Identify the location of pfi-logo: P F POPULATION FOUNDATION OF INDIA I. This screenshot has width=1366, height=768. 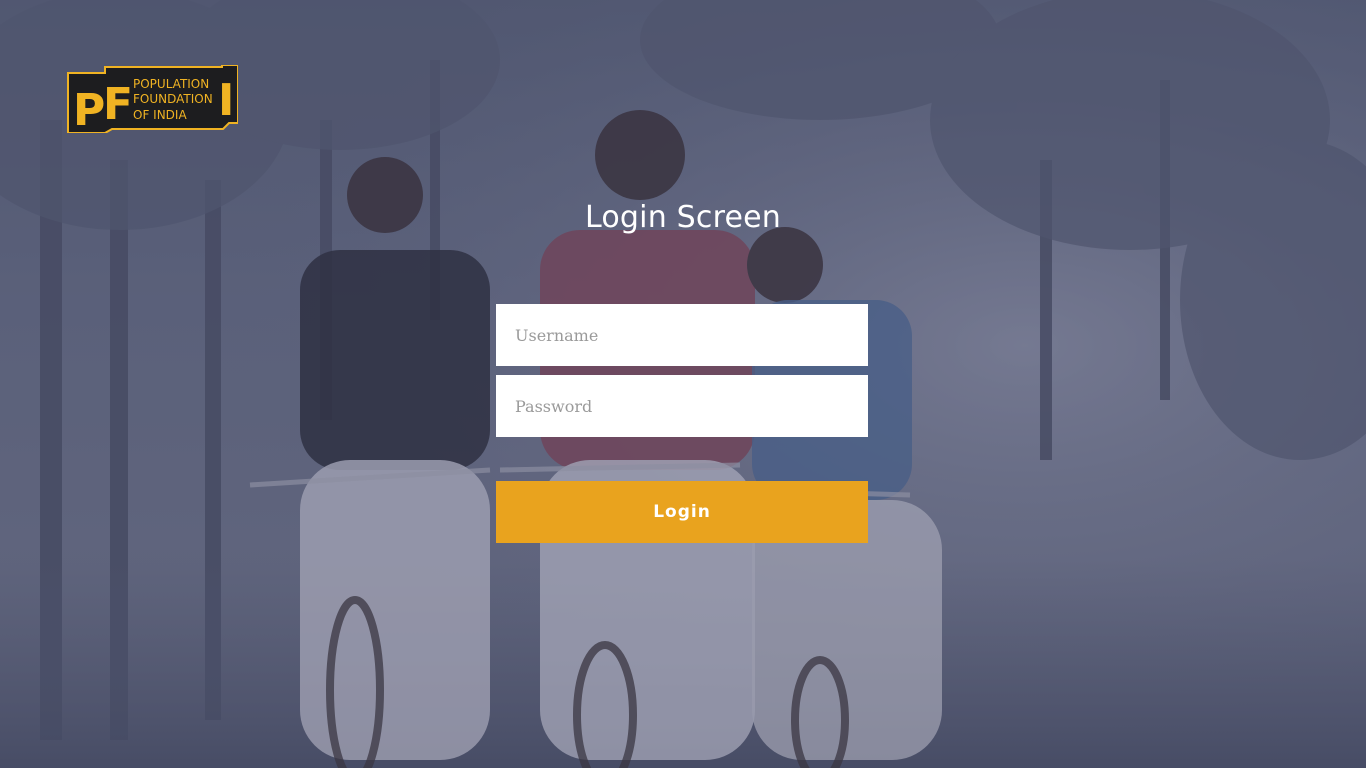
(152, 99).